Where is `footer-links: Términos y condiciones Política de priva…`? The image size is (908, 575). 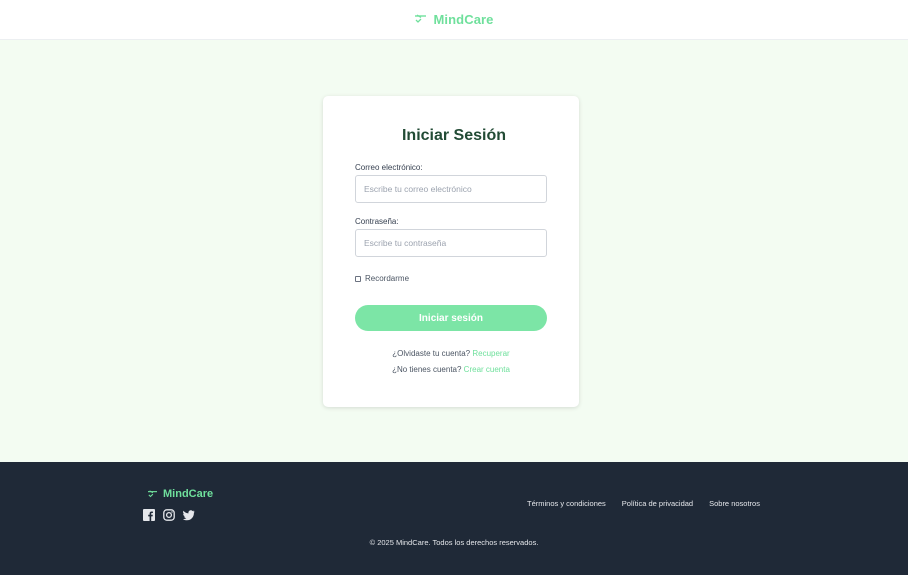
footer-links: Términos y condiciones Política de priva… is located at coordinates (643, 503).